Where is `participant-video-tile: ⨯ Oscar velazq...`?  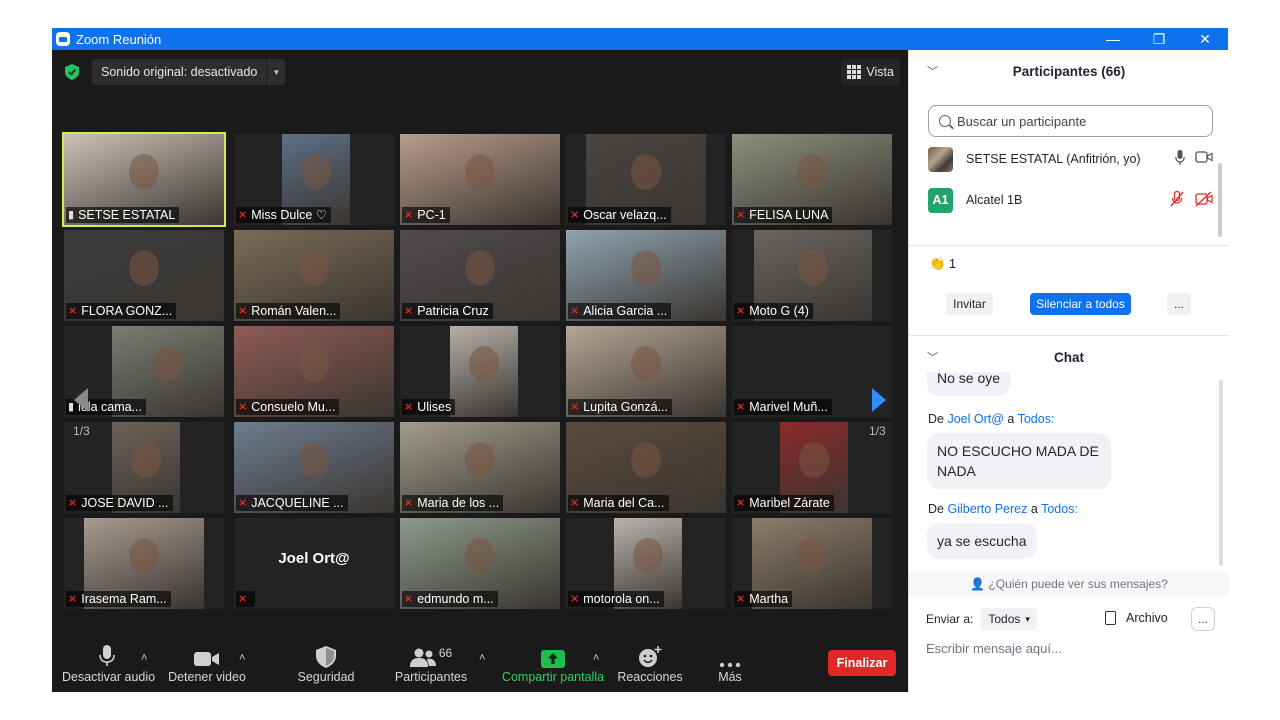 participant-video-tile: ⨯ Oscar velazq... is located at coordinates (646, 179).